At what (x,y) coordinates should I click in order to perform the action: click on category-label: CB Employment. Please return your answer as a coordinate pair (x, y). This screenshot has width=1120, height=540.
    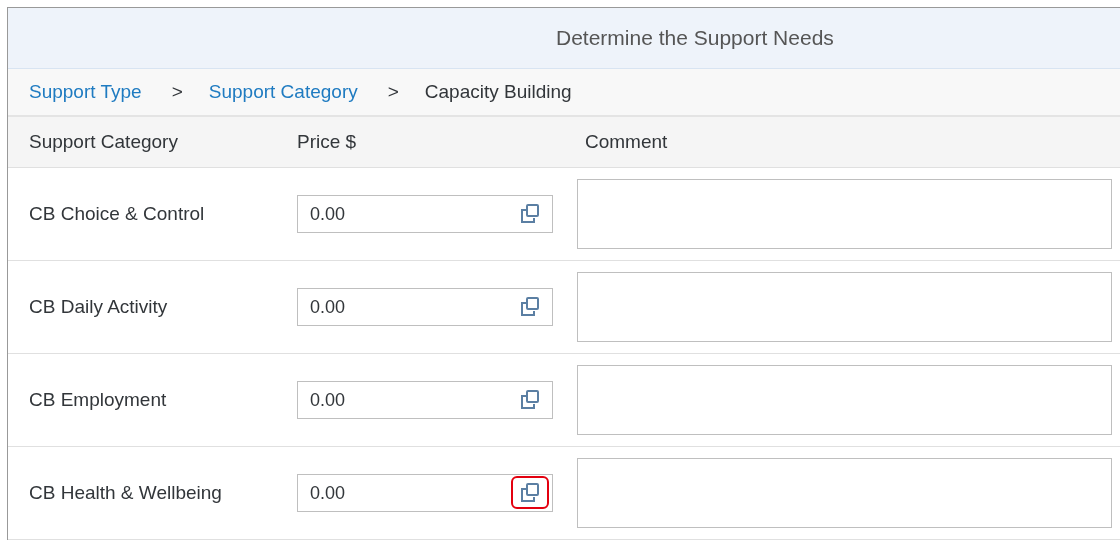
    Looking at the image, I should click on (98, 400).